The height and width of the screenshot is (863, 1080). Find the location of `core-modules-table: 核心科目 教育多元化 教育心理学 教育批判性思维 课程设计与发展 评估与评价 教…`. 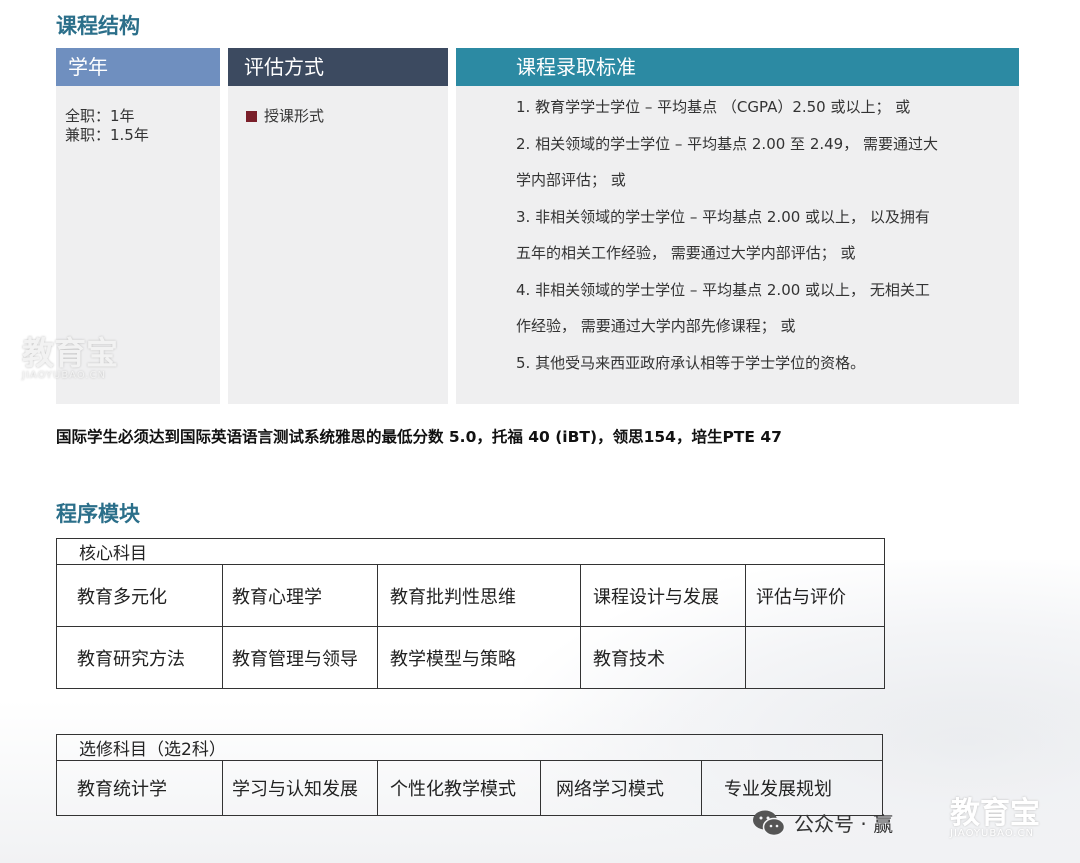

core-modules-table: 核心科目 教育多元化 教育心理学 教育批判性思维 课程设计与发展 评估与评价 教… is located at coordinates (470, 613).